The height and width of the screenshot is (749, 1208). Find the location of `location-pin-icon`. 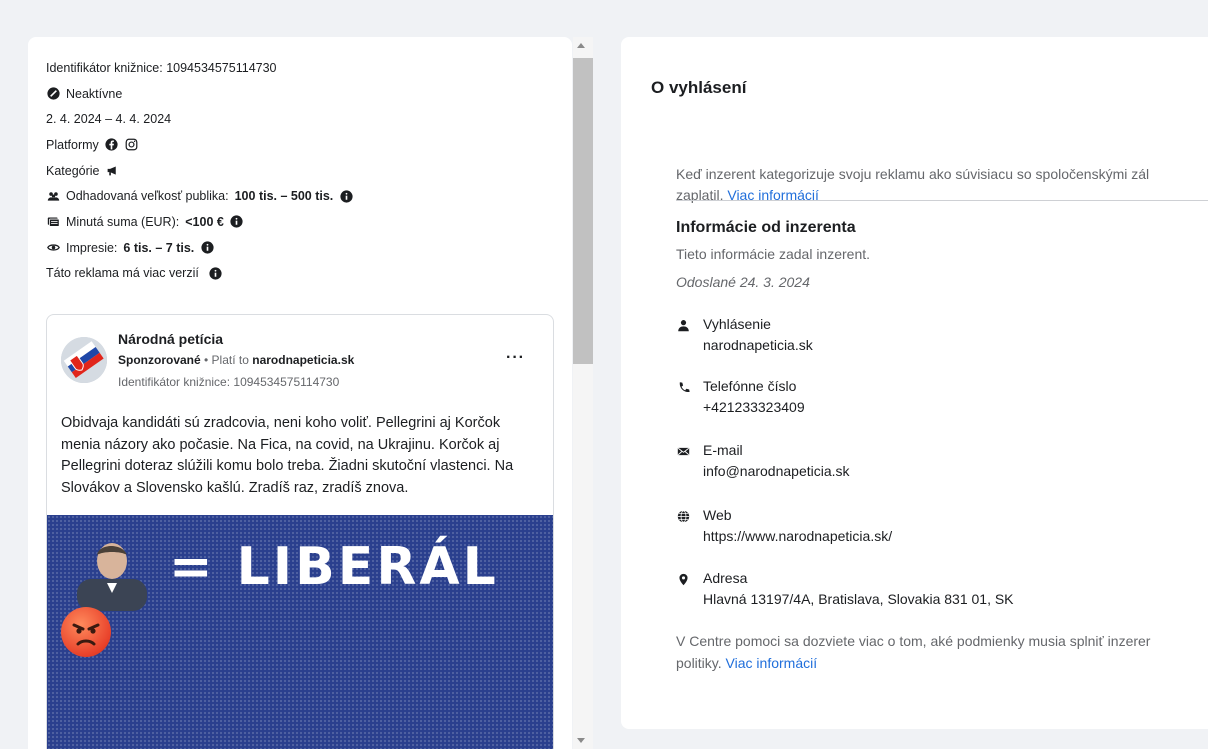

location-pin-icon is located at coordinates (683, 579).